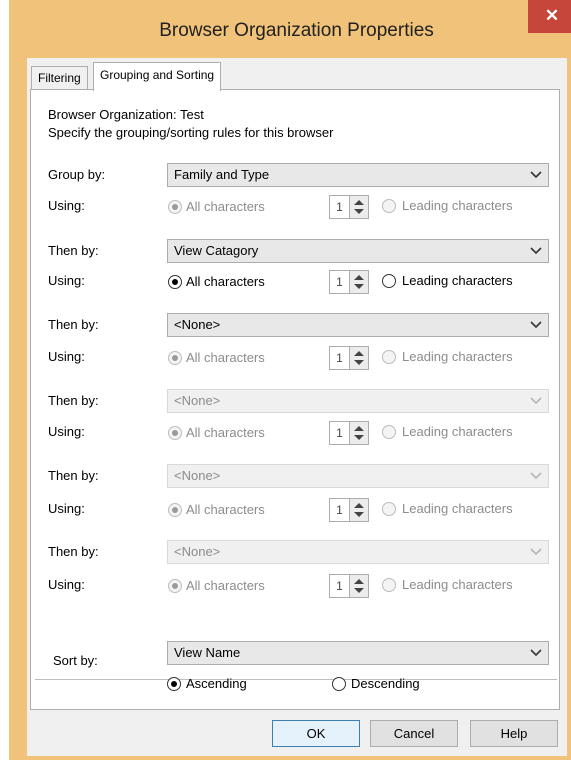 This screenshot has width=571, height=760. What do you see at coordinates (339, 282) in the screenshot?
I see `then-by-1-count-input: 1` at bounding box center [339, 282].